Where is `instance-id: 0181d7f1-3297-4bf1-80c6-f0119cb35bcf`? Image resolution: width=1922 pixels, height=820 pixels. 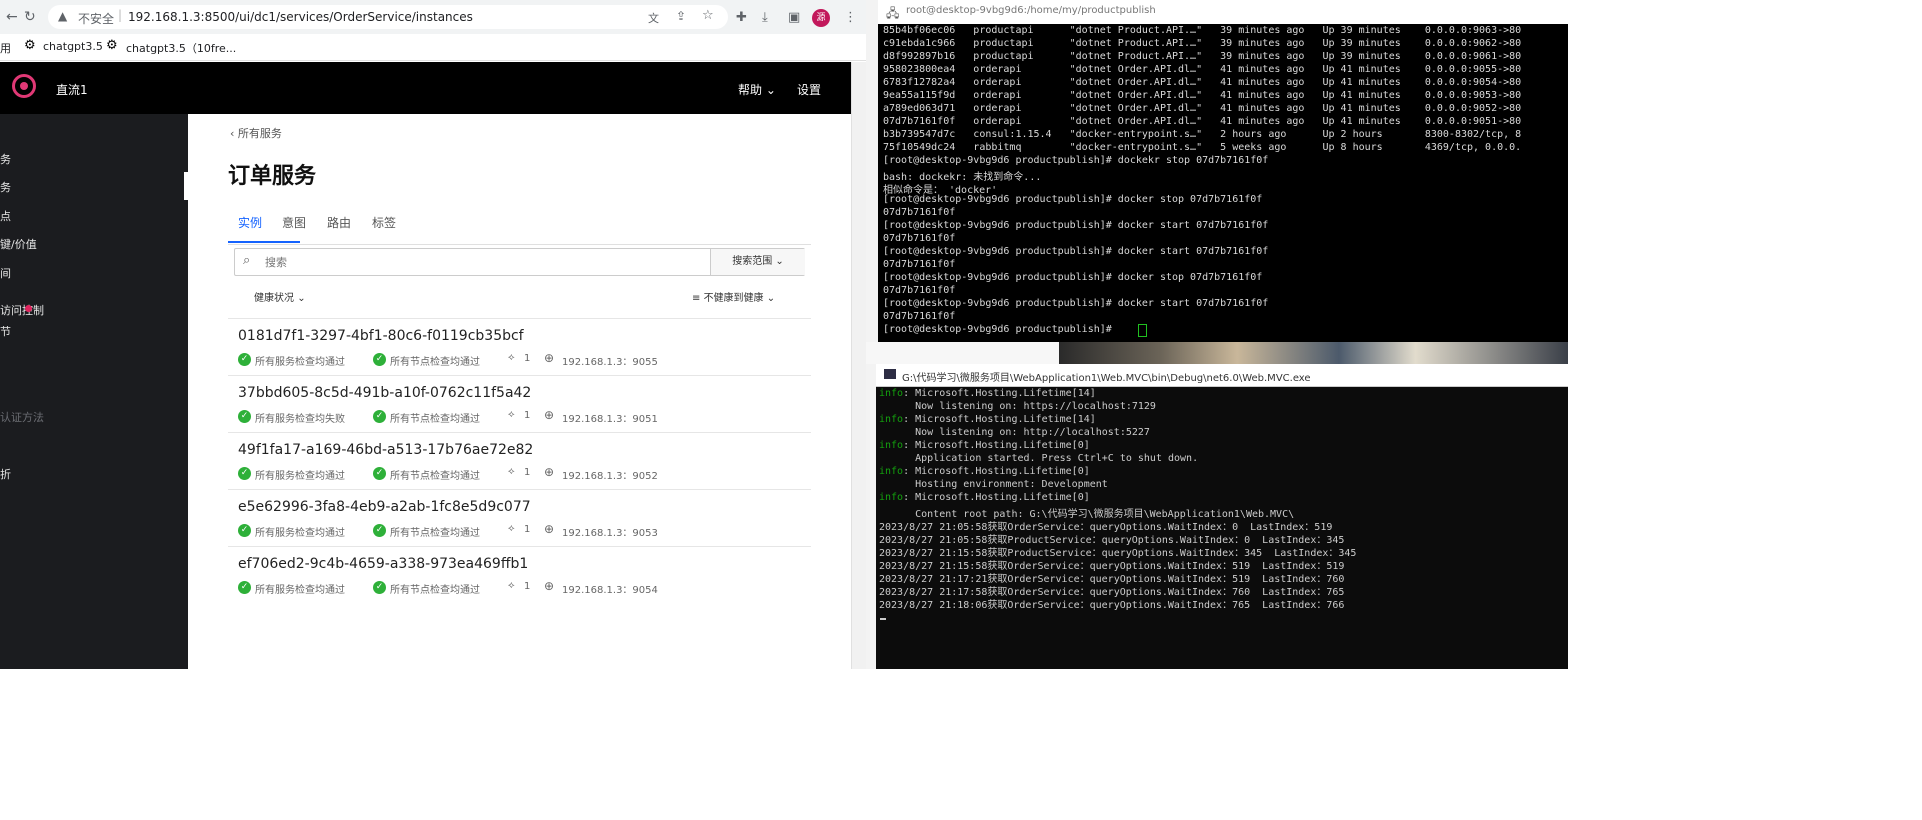 instance-id: 0181d7f1-3297-4bf1-80c6-f0119cb35bcf is located at coordinates (381, 336).